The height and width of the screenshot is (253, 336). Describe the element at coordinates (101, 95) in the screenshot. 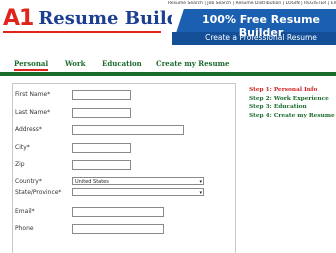

I see `first-name-input` at that location.